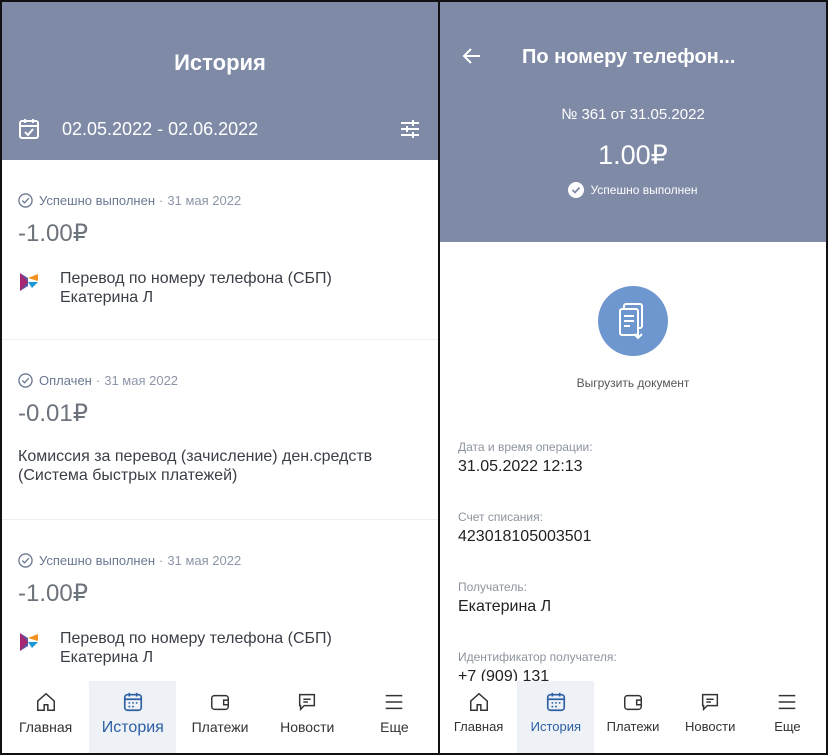  I want to click on field-label: Идентификатор получателя:, so click(537, 657).